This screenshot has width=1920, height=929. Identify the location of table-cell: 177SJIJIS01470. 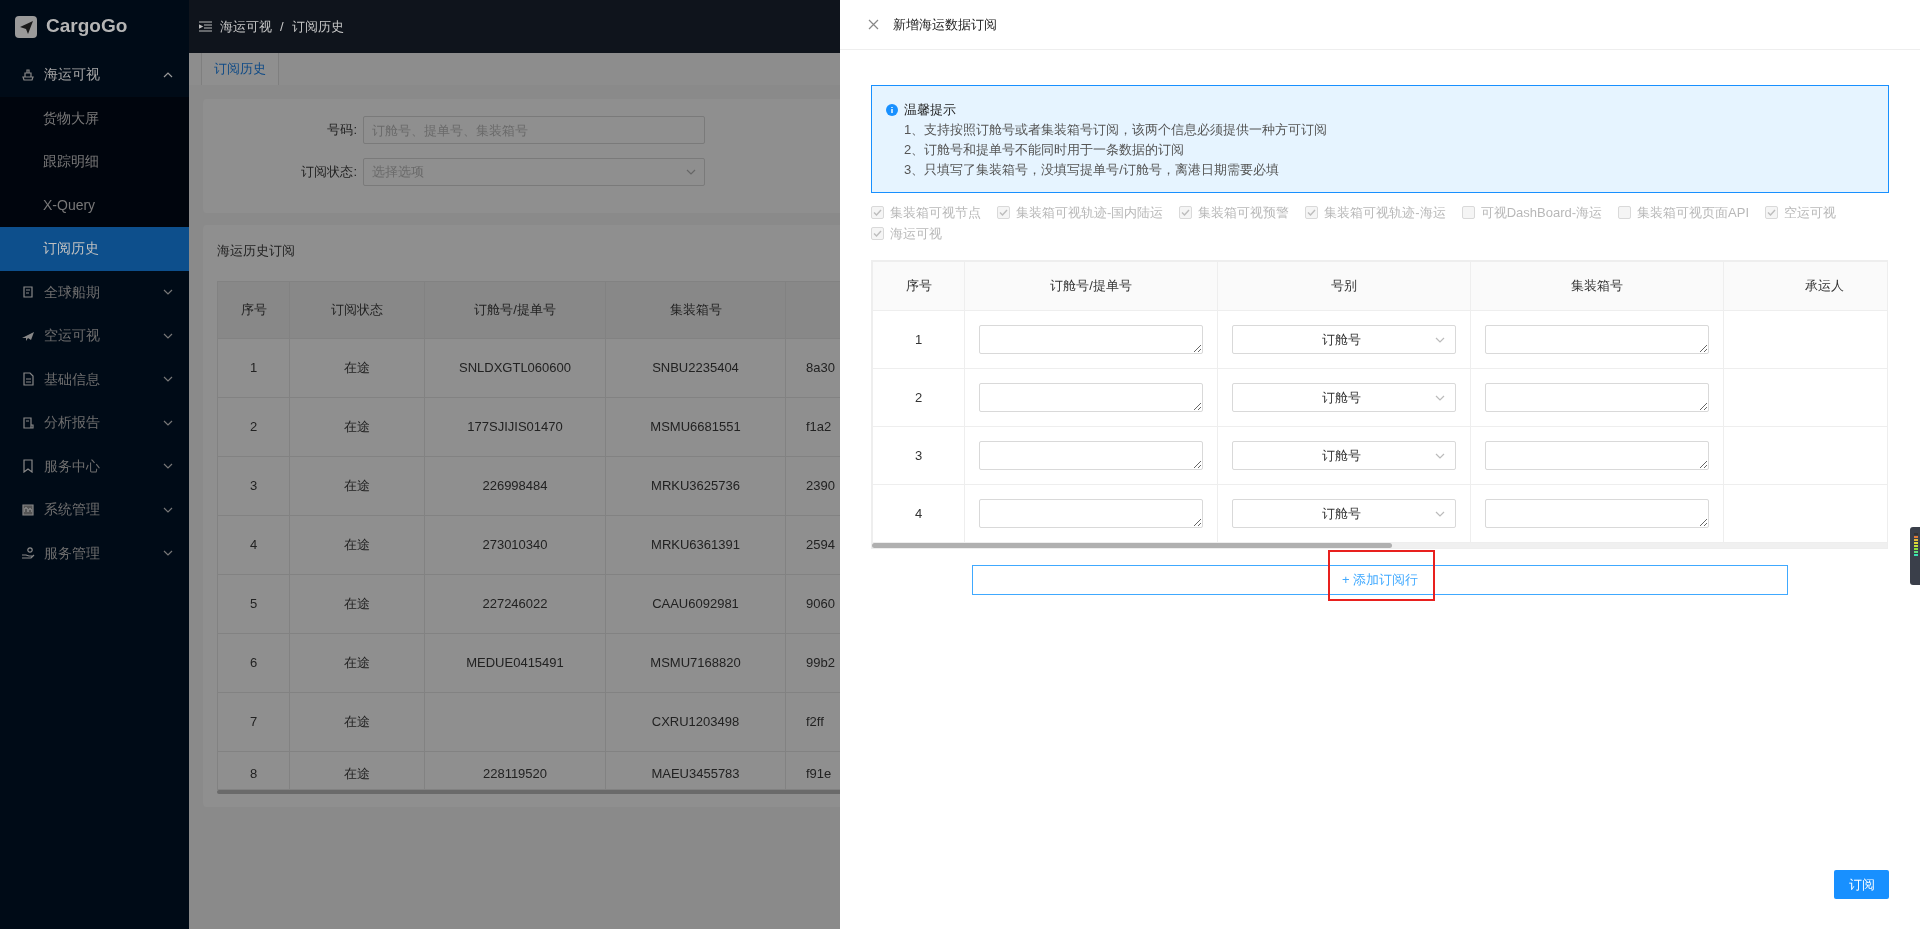
(515, 426).